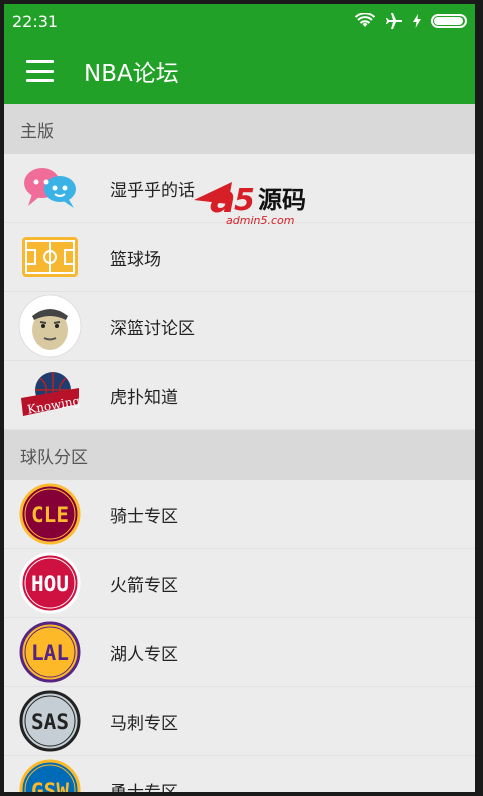  Describe the element at coordinates (239, 21) in the screenshot. I see `status-bar: 22:31` at that location.